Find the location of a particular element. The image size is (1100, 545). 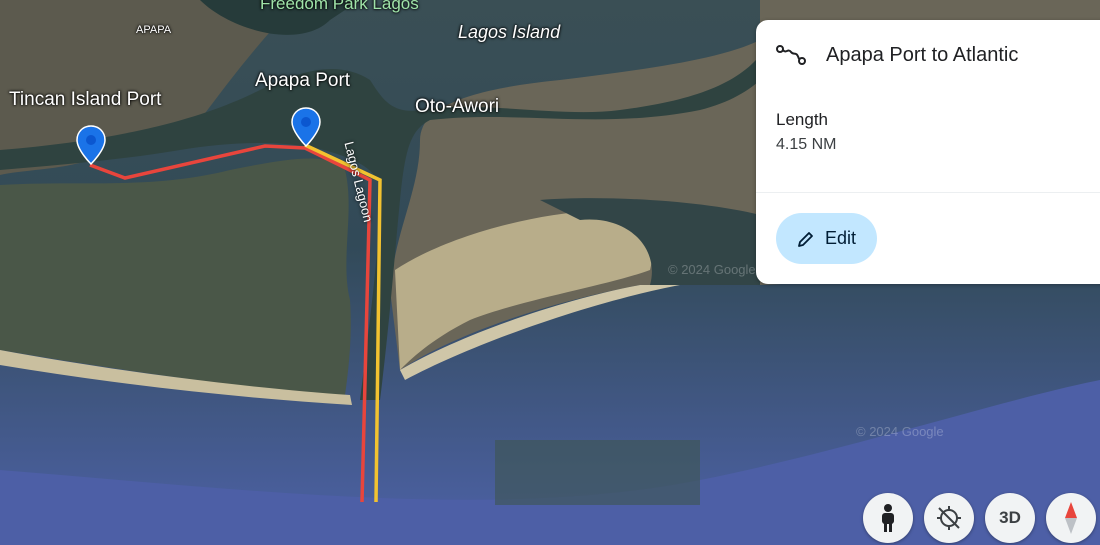

place-label-freedom-park: Freedom Park Lagos is located at coordinates (339, 6).